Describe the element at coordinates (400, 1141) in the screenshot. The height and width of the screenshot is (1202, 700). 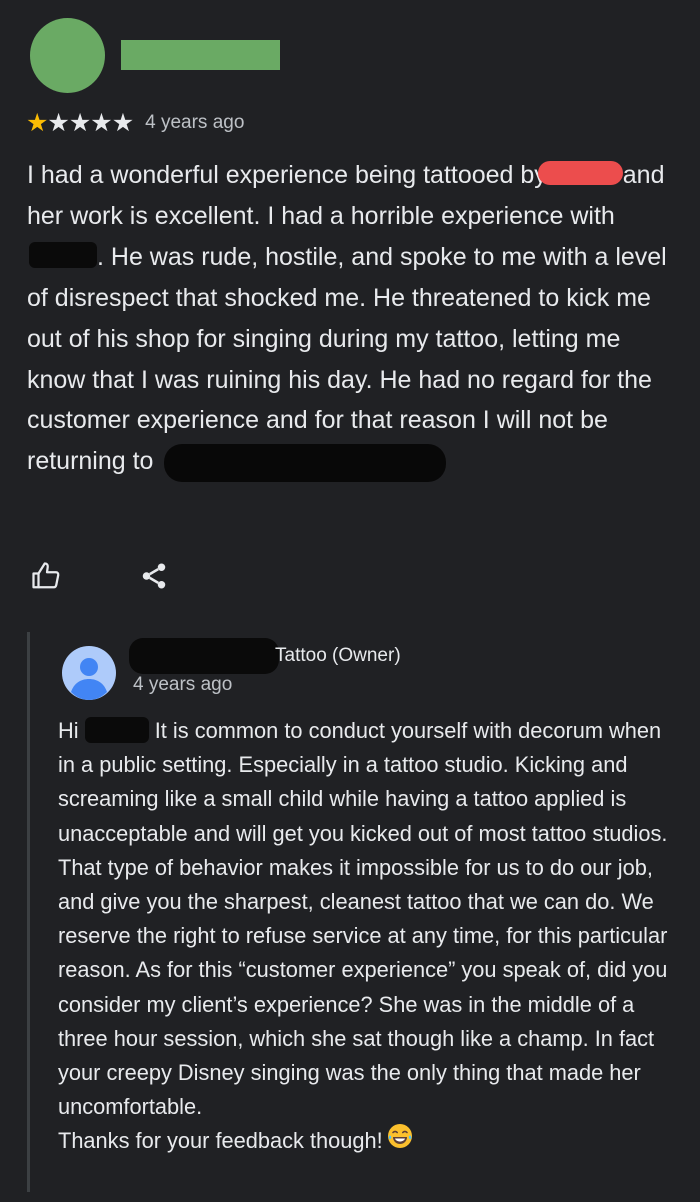
I see `laughing-emoji-icon` at that location.